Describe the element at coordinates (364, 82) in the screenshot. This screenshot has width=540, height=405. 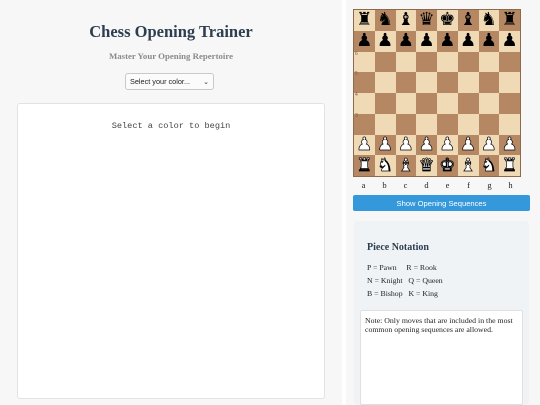
I see `board-square: 5` at that location.